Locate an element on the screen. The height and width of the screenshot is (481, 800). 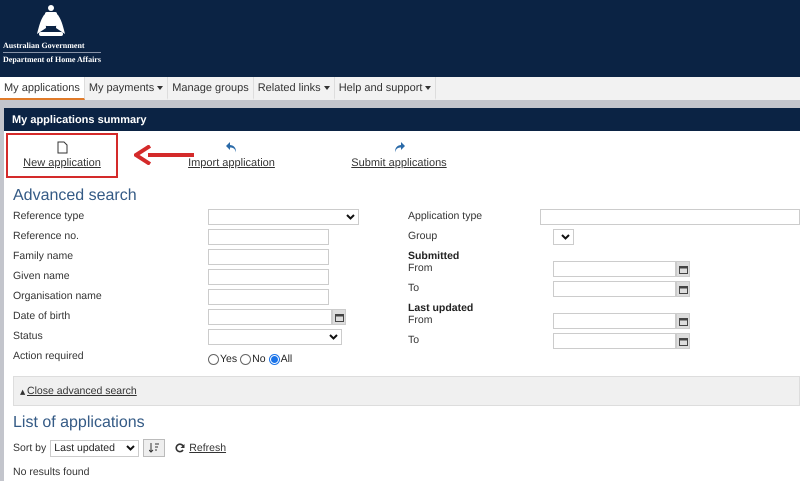
group-heading: Submitted is located at coordinates (434, 256).